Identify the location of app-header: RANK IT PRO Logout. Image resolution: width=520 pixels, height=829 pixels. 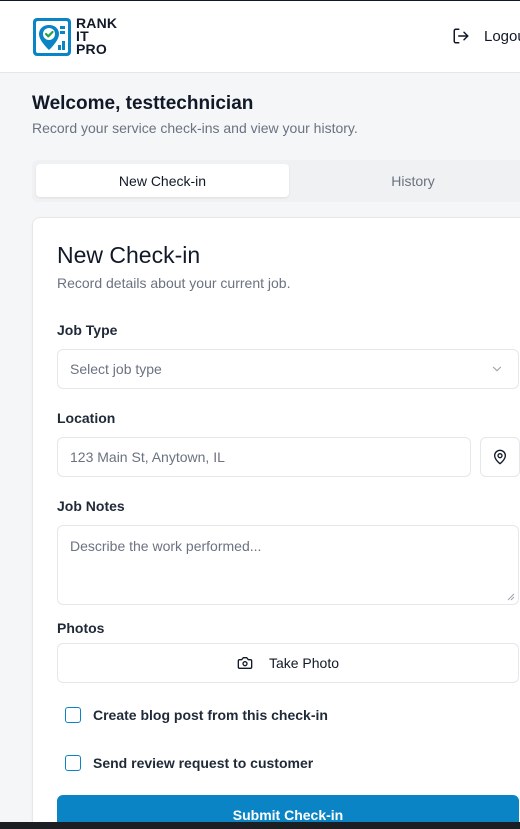
(260, 37).